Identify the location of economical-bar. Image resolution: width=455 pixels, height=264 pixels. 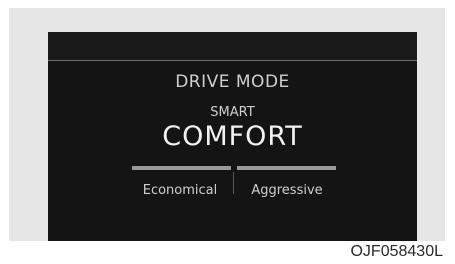
(181, 168).